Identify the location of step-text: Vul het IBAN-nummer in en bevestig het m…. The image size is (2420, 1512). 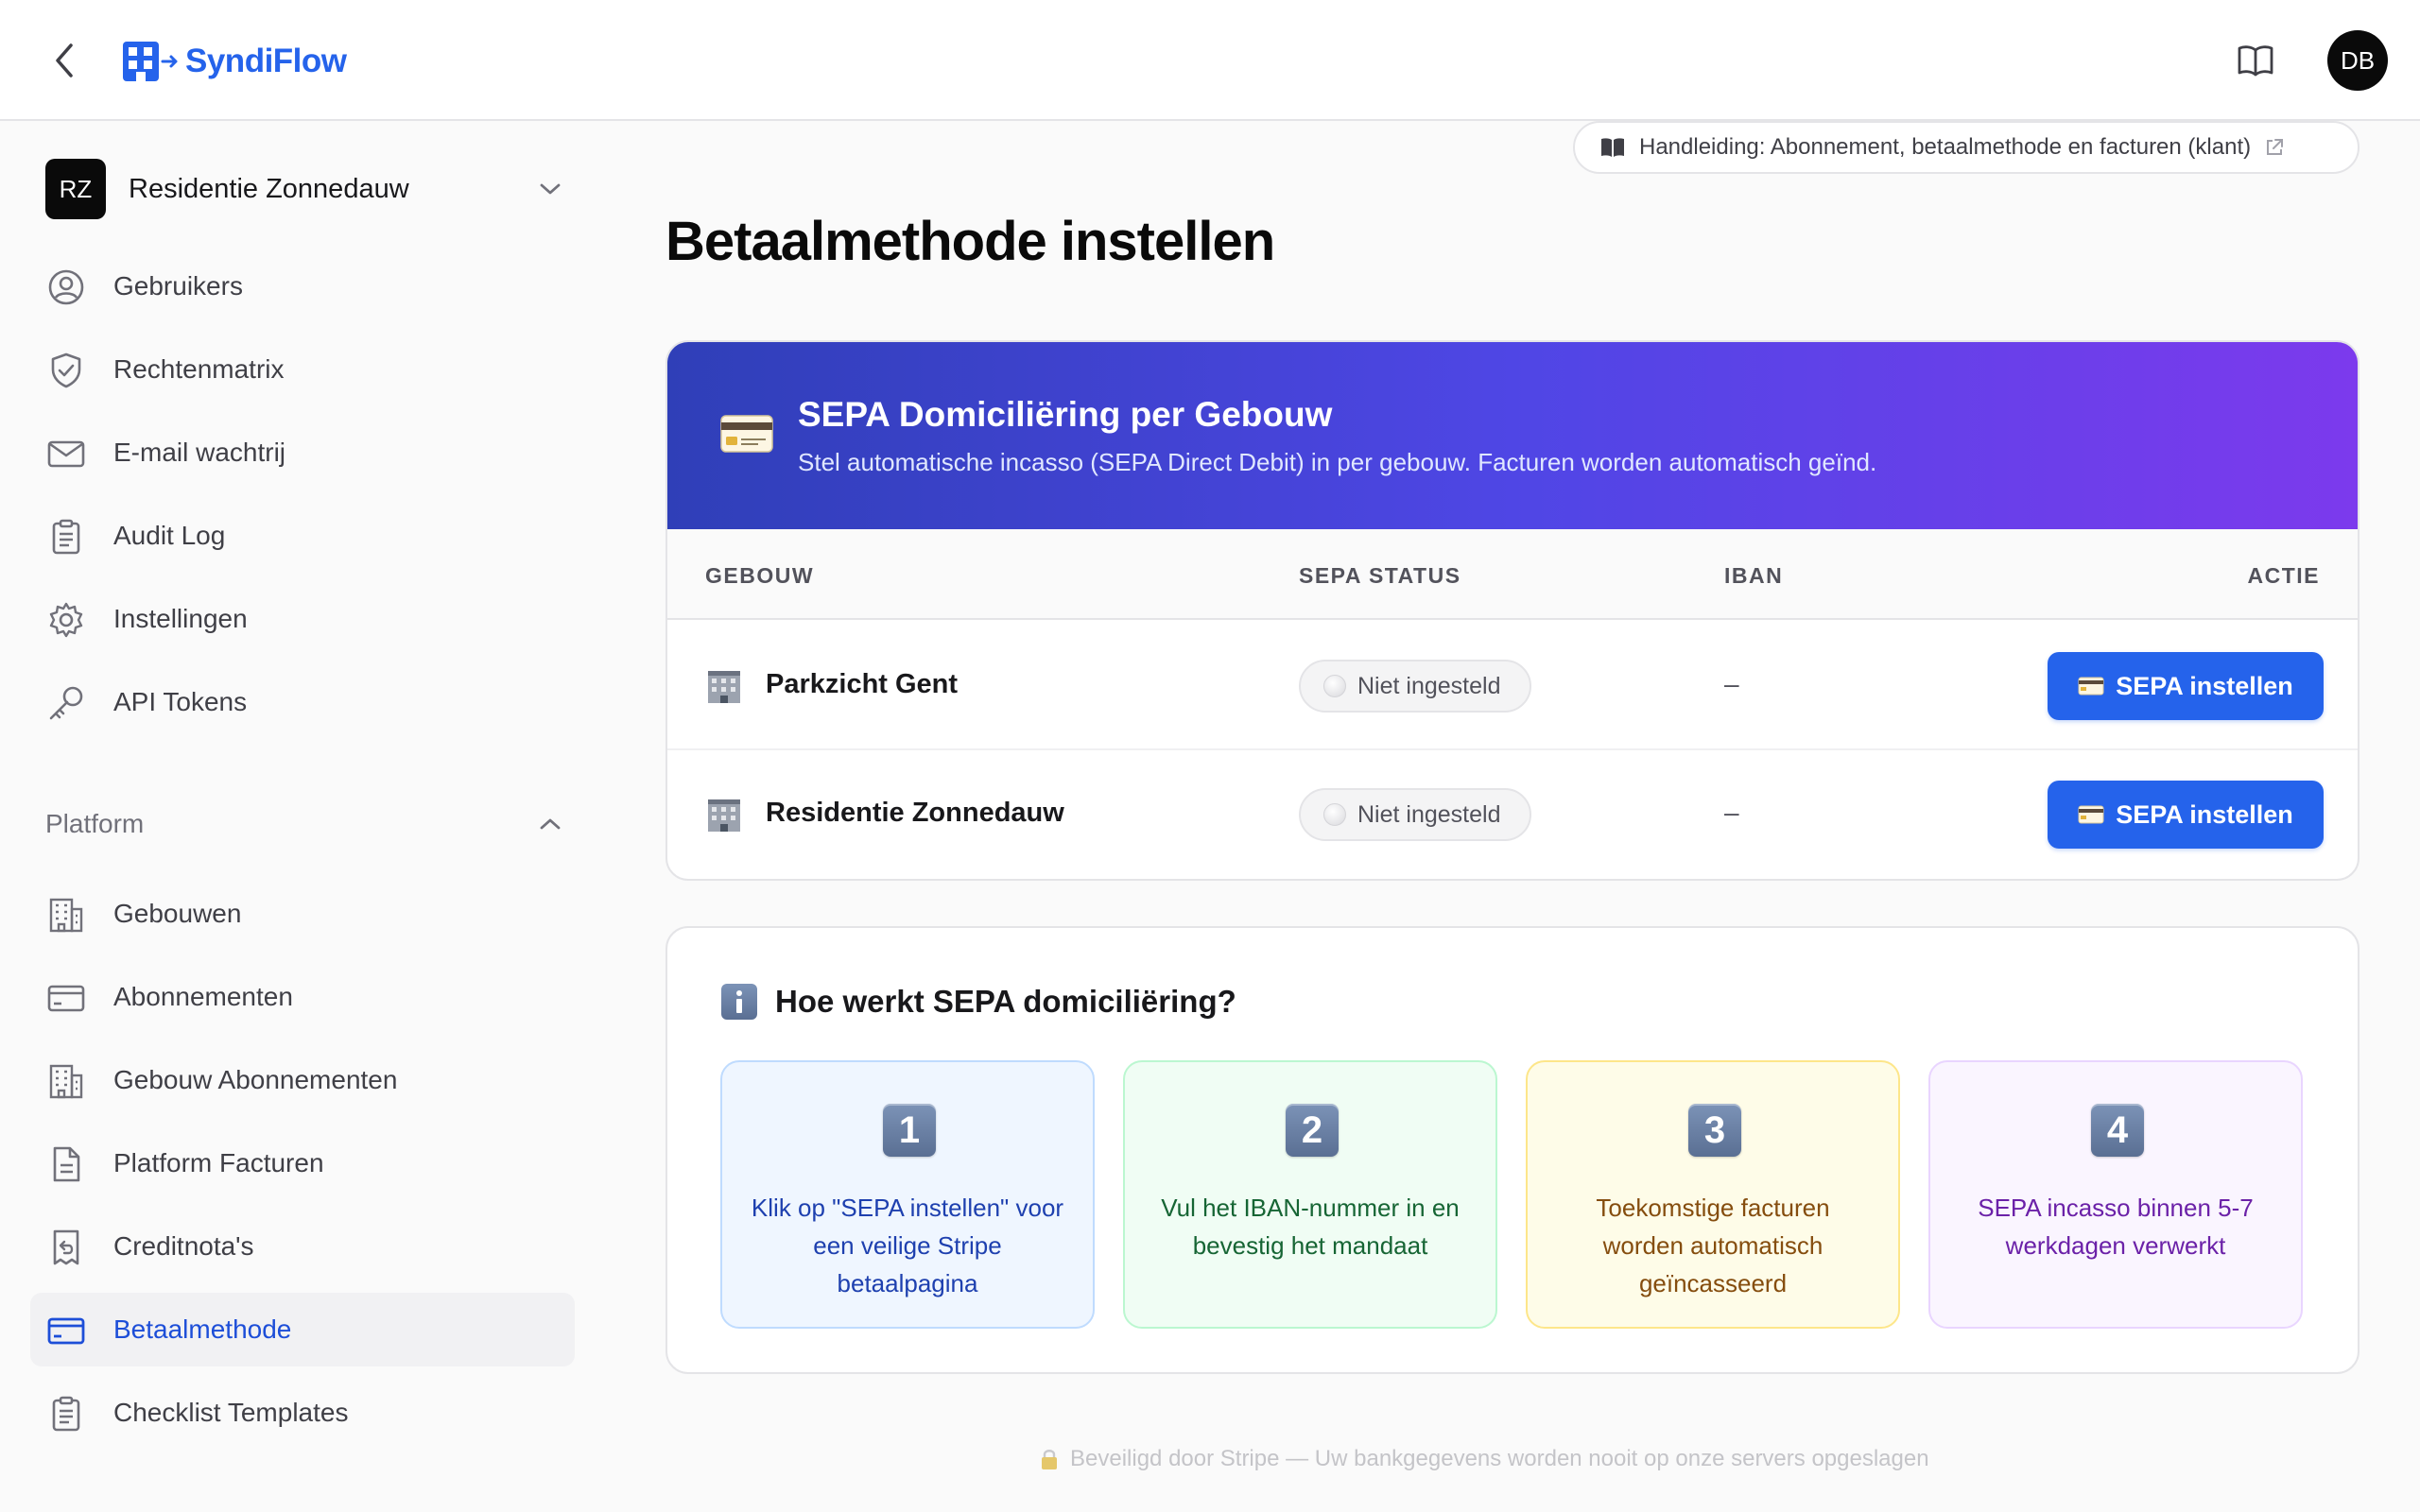
(1310, 1227).